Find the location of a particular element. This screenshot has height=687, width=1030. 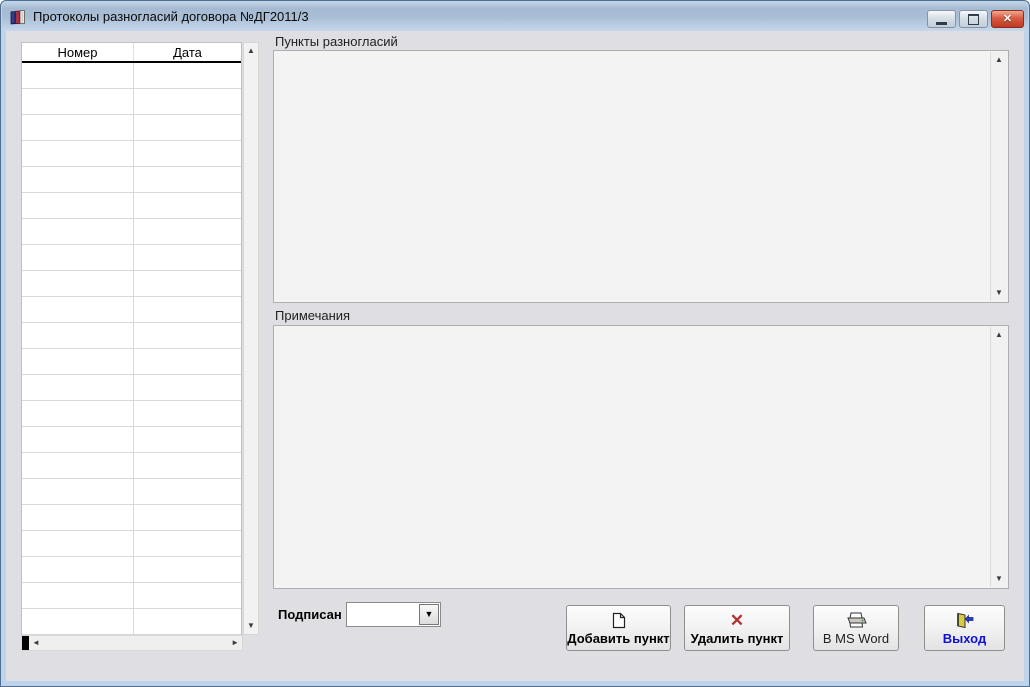

add-item-button: Добавить пункт is located at coordinates (618, 628).